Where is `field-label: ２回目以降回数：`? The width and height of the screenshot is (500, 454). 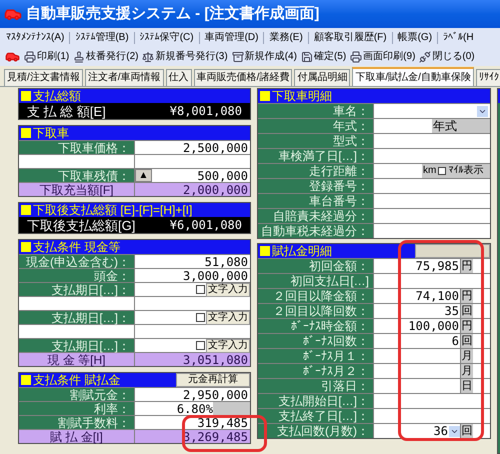
field-label: ２回目以降回数： is located at coordinates (316, 311).